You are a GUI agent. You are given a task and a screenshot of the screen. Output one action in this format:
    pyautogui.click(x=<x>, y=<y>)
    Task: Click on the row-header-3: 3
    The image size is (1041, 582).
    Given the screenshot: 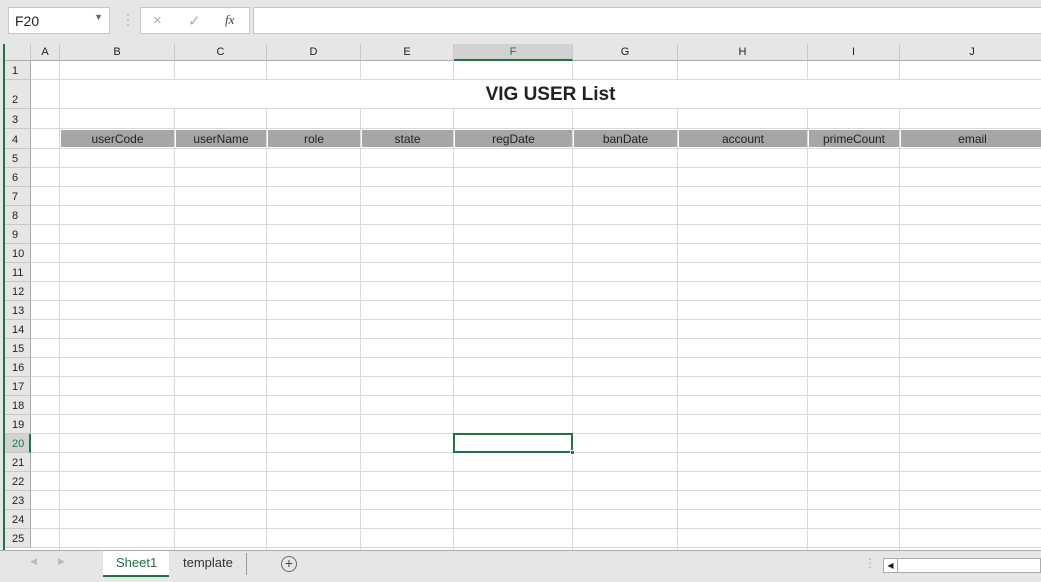 What is the action you would take?
    pyautogui.click(x=18, y=119)
    